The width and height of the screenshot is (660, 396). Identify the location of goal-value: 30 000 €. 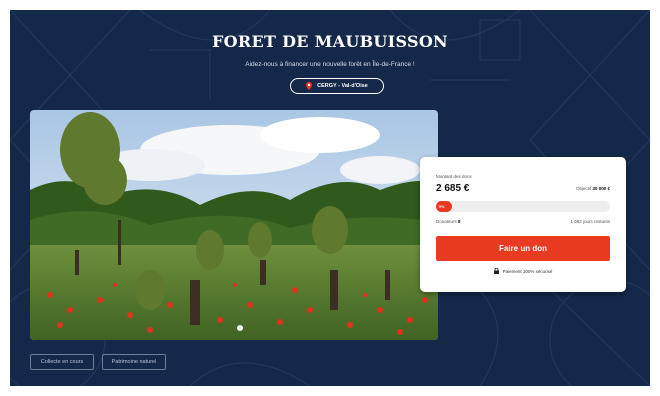
(601, 188).